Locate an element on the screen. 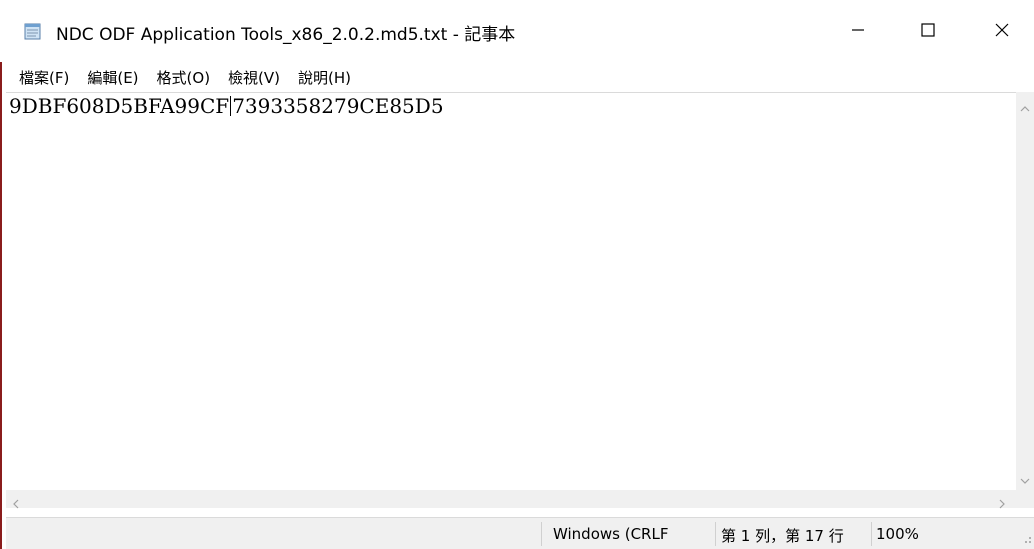 The height and width of the screenshot is (549, 1034). scroll-left-arrow-icon is located at coordinates (16, 503).